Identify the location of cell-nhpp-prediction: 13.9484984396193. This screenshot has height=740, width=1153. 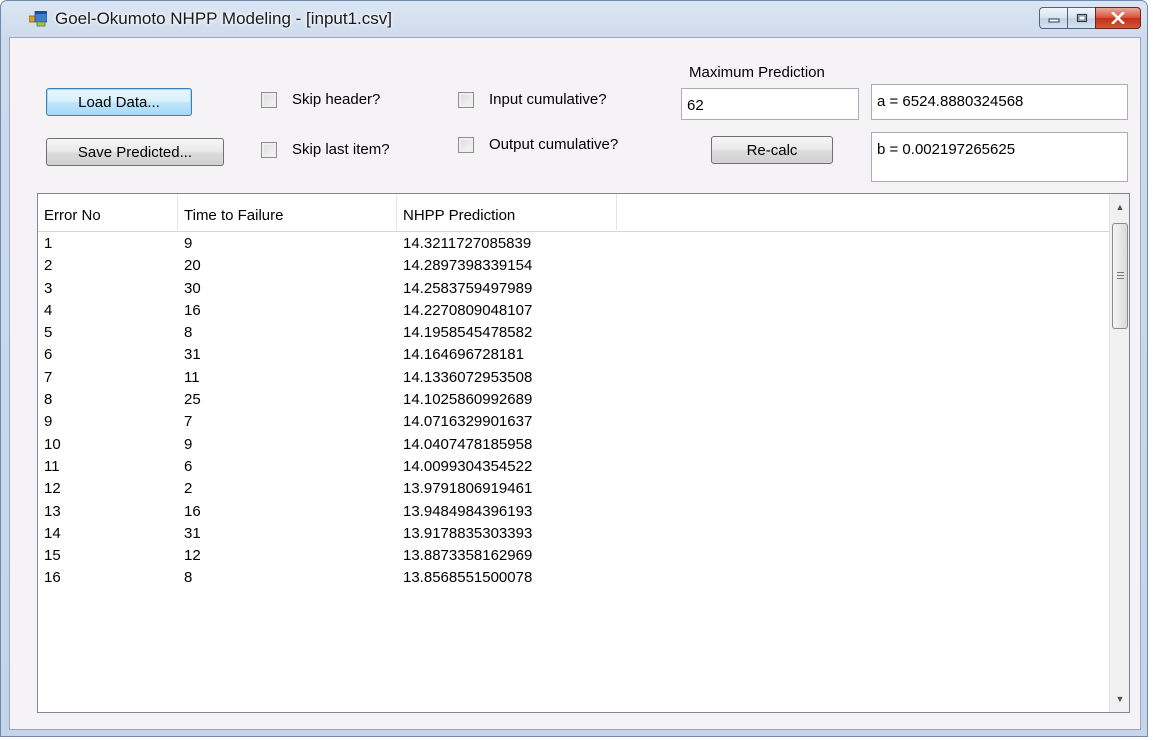
(468, 511).